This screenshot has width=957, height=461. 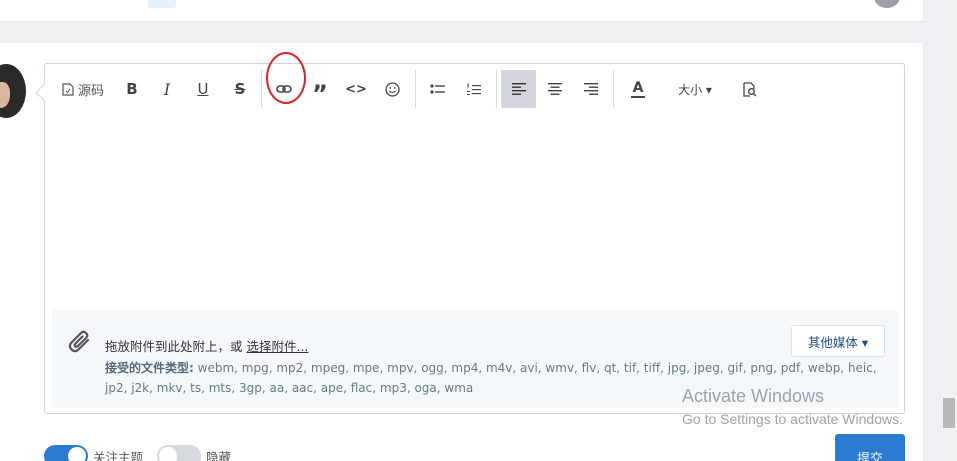 What do you see at coordinates (792, 419) in the screenshot?
I see `activation-watermark-subtitle: Go to Settings to activate Windows.` at bounding box center [792, 419].